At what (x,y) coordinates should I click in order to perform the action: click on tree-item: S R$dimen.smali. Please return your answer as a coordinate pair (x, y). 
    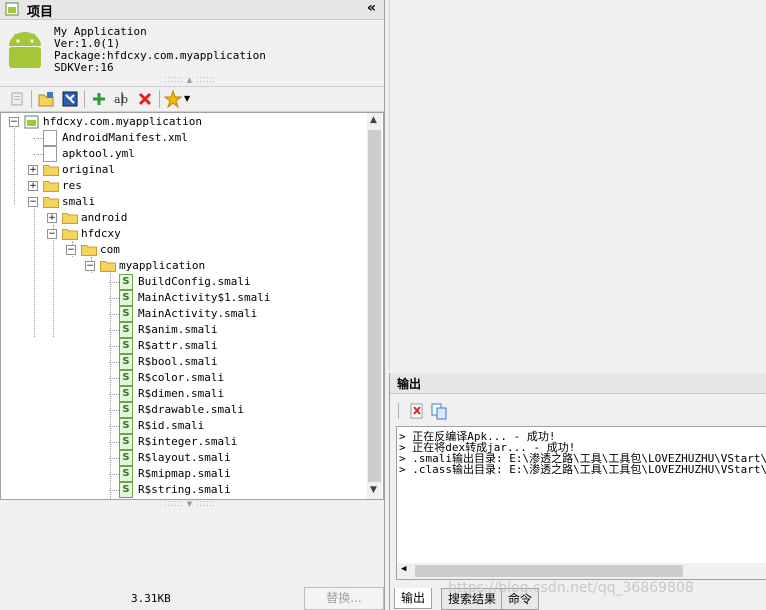
    Looking at the image, I should click on (183, 394).